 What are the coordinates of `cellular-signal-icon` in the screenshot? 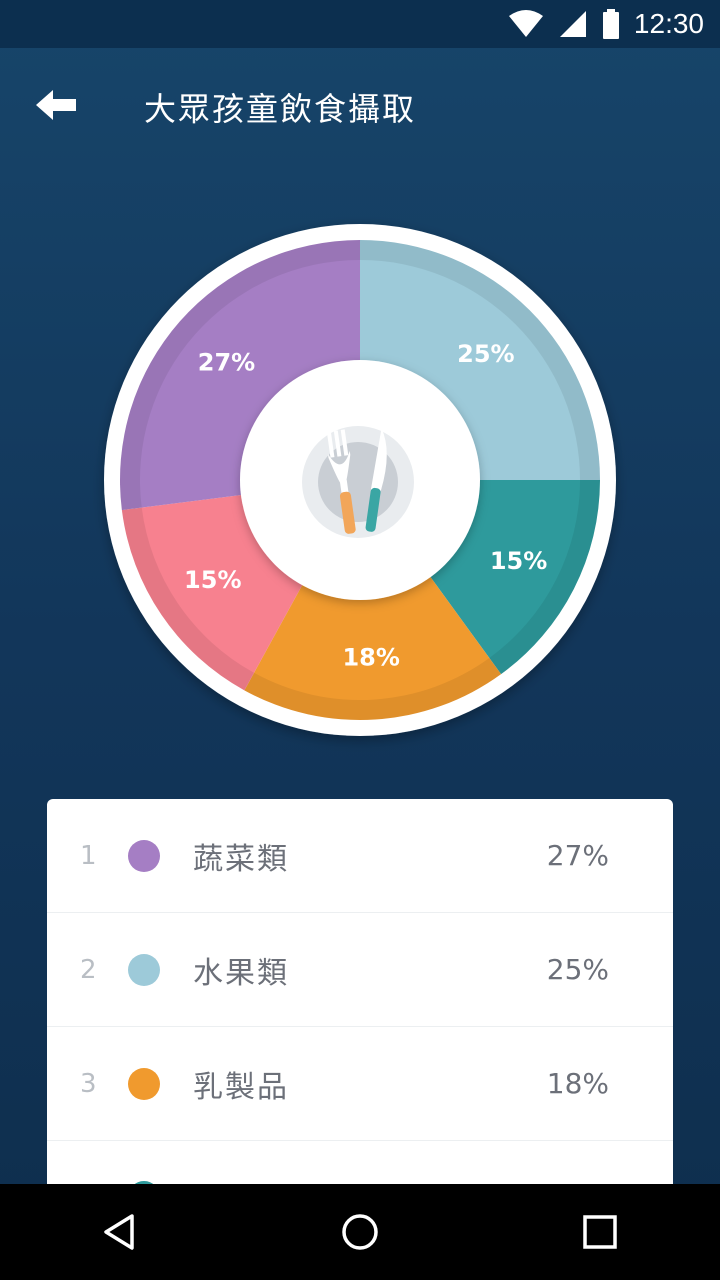 It's located at (572, 24).